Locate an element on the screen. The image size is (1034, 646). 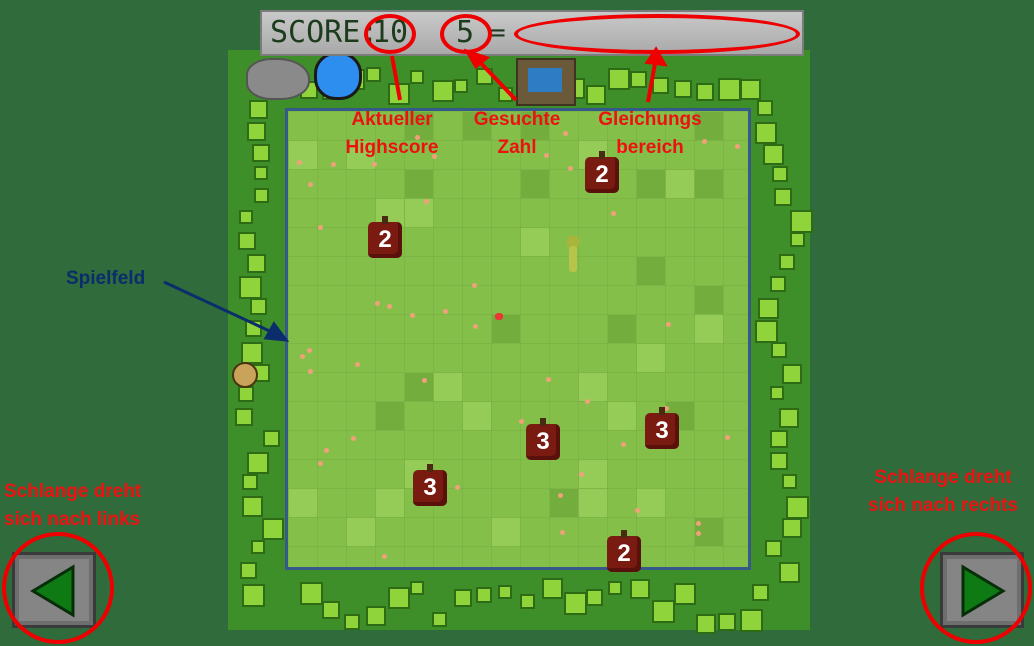
turn-right-annotation: Schlange dreht sich nach rechts is located at coordinates (943, 491).